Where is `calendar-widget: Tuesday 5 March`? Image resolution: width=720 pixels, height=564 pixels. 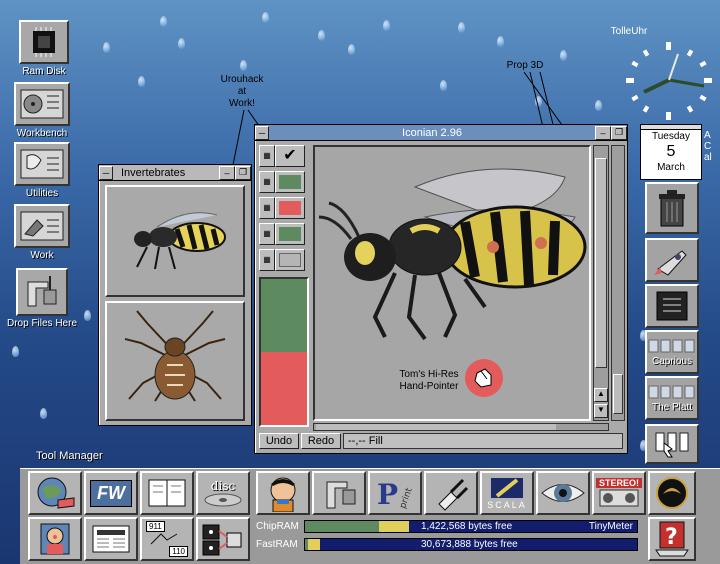
calendar-widget: Tuesday 5 March is located at coordinates (671, 152).